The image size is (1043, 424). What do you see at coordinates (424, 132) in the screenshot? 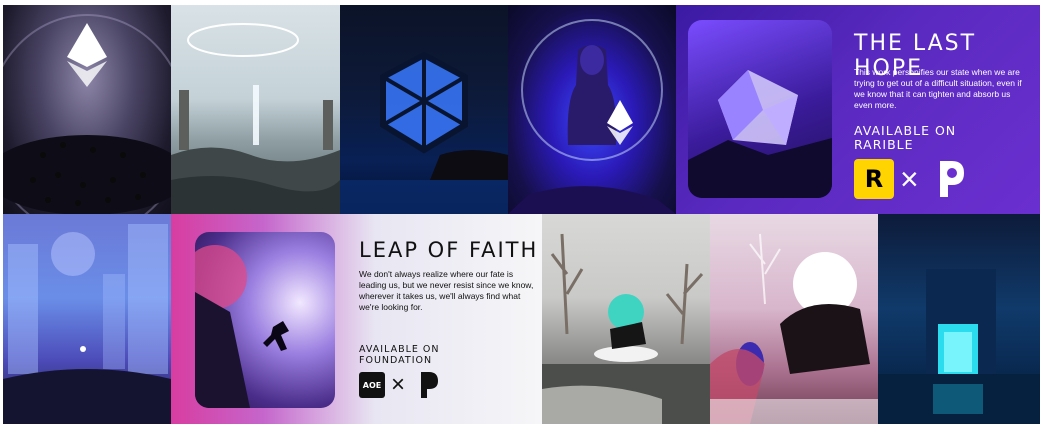
I see `cube-cage-illustration` at bounding box center [424, 132].